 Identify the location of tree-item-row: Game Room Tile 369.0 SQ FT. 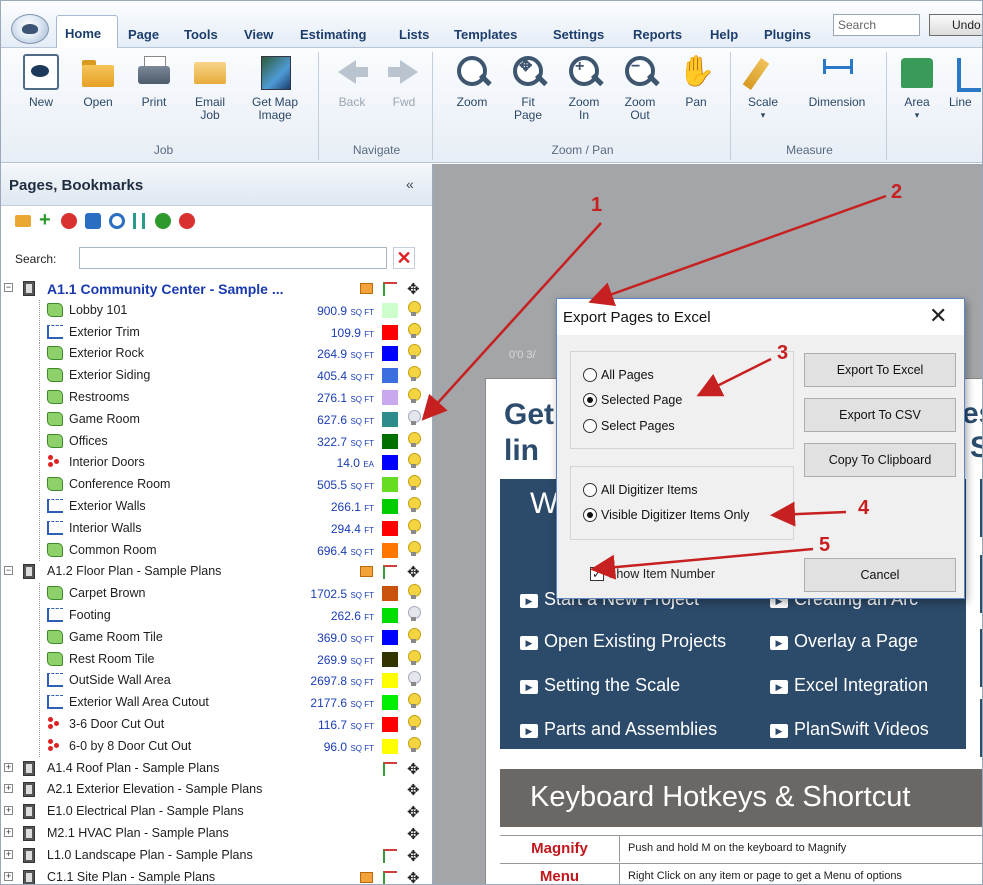
(216, 637).